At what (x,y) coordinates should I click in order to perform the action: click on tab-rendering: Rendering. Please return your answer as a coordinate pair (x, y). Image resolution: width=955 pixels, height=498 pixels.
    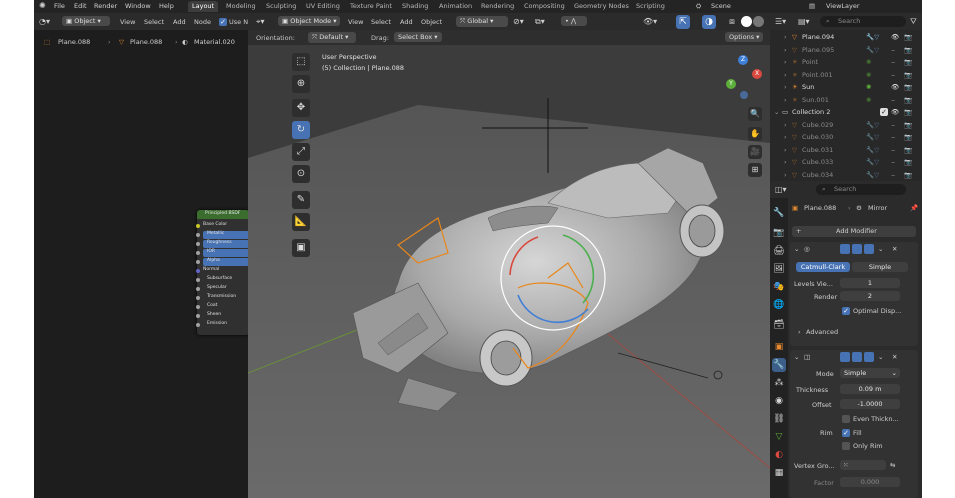
    Looking at the image, I should click on (497, 6).